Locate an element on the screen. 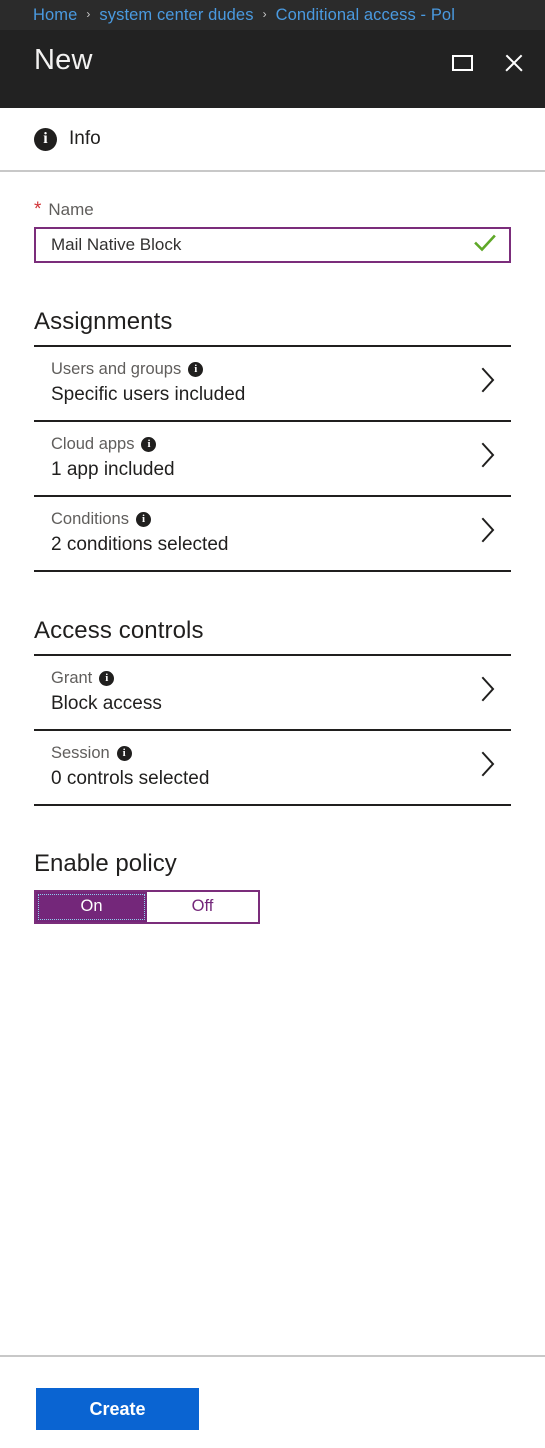 This screenshot has height=1448, width=545. required-marker: * is located at coordinates (38, 209).